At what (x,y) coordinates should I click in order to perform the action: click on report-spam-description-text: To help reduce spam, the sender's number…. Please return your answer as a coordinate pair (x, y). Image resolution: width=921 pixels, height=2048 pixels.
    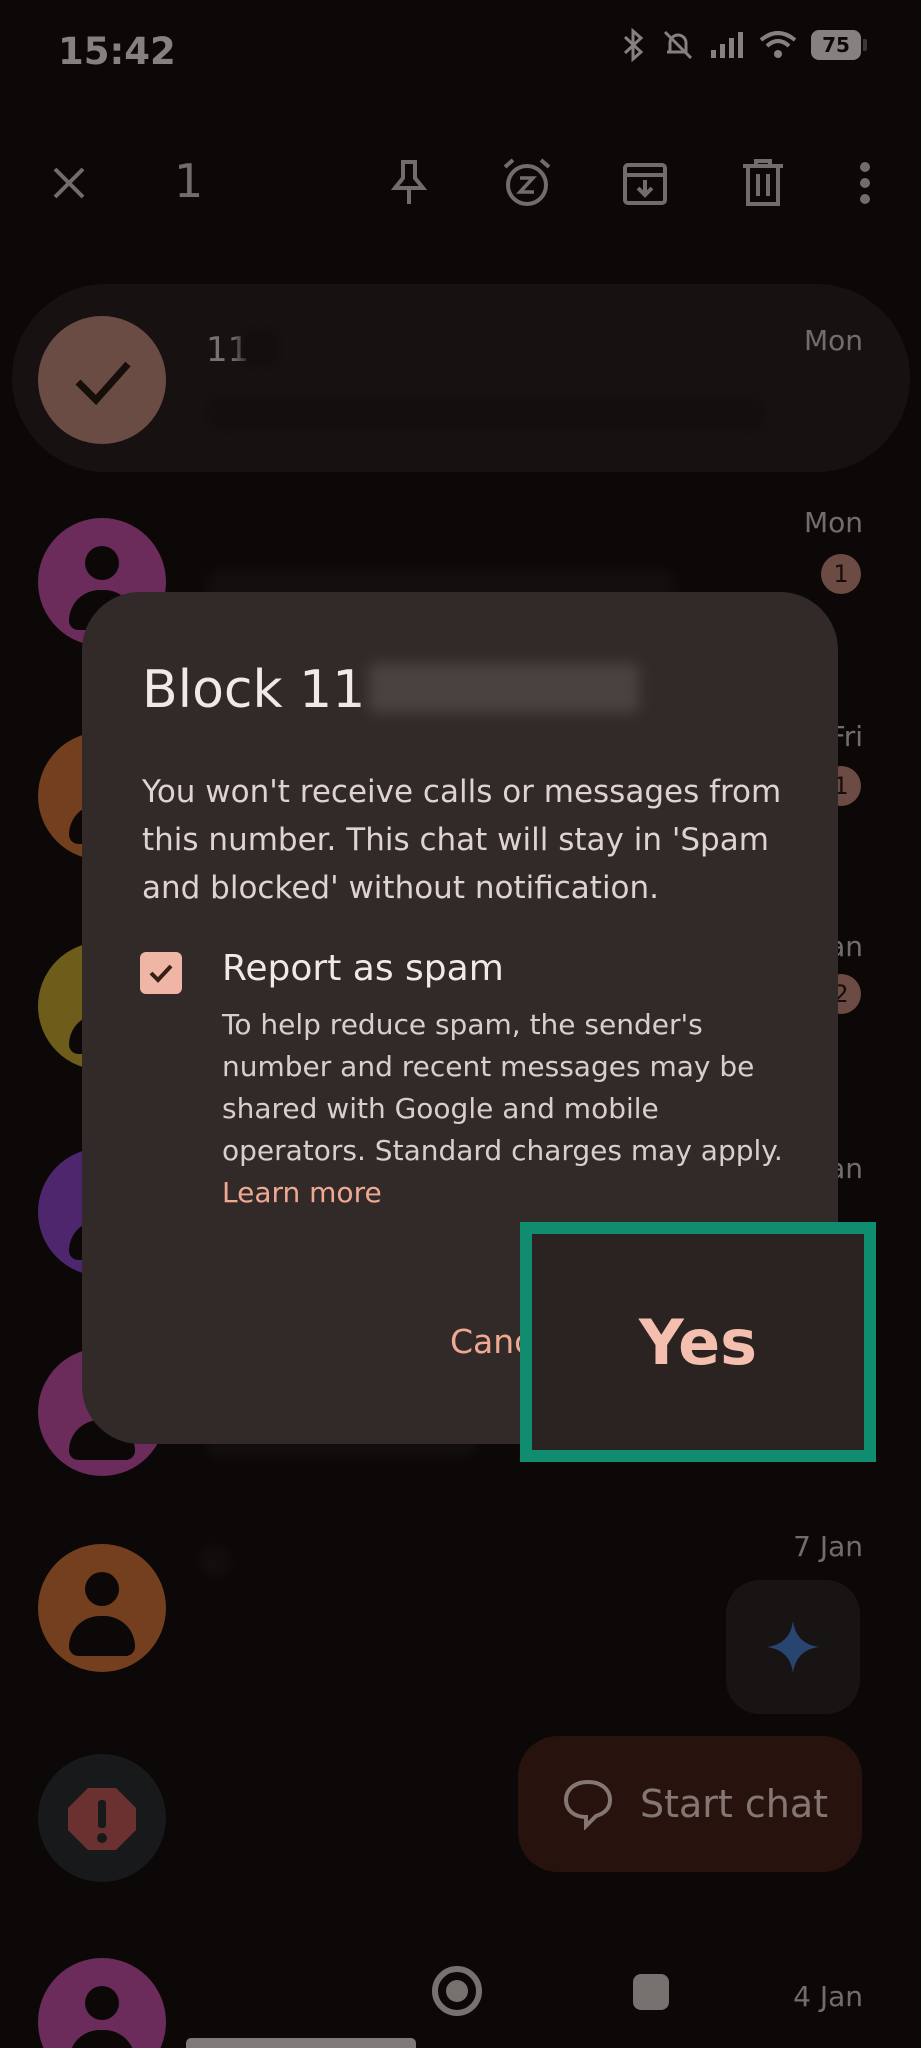
    Looking at the image, I should click on (502, 1087).